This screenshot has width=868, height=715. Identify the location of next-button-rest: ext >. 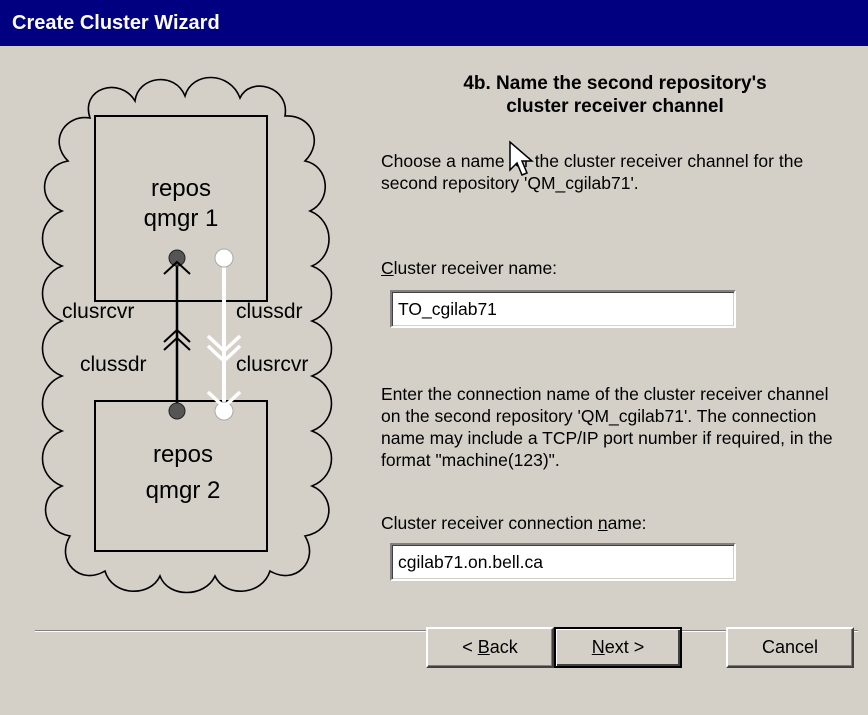
(624, 647).